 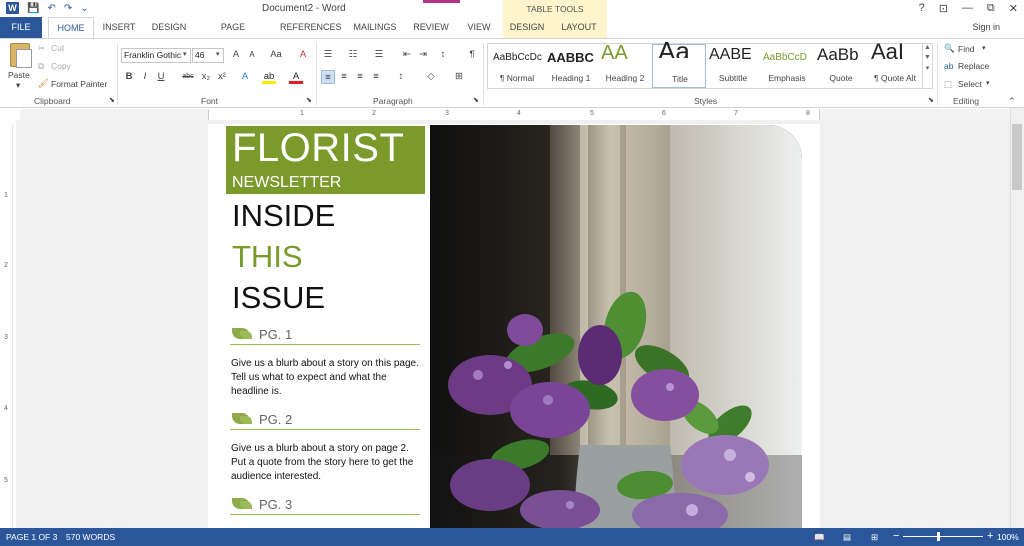 What do you see at coordinates (847, 537) in the screenshot?
I see `print-layout-icon: ▤` at bounding box center [847, 537].